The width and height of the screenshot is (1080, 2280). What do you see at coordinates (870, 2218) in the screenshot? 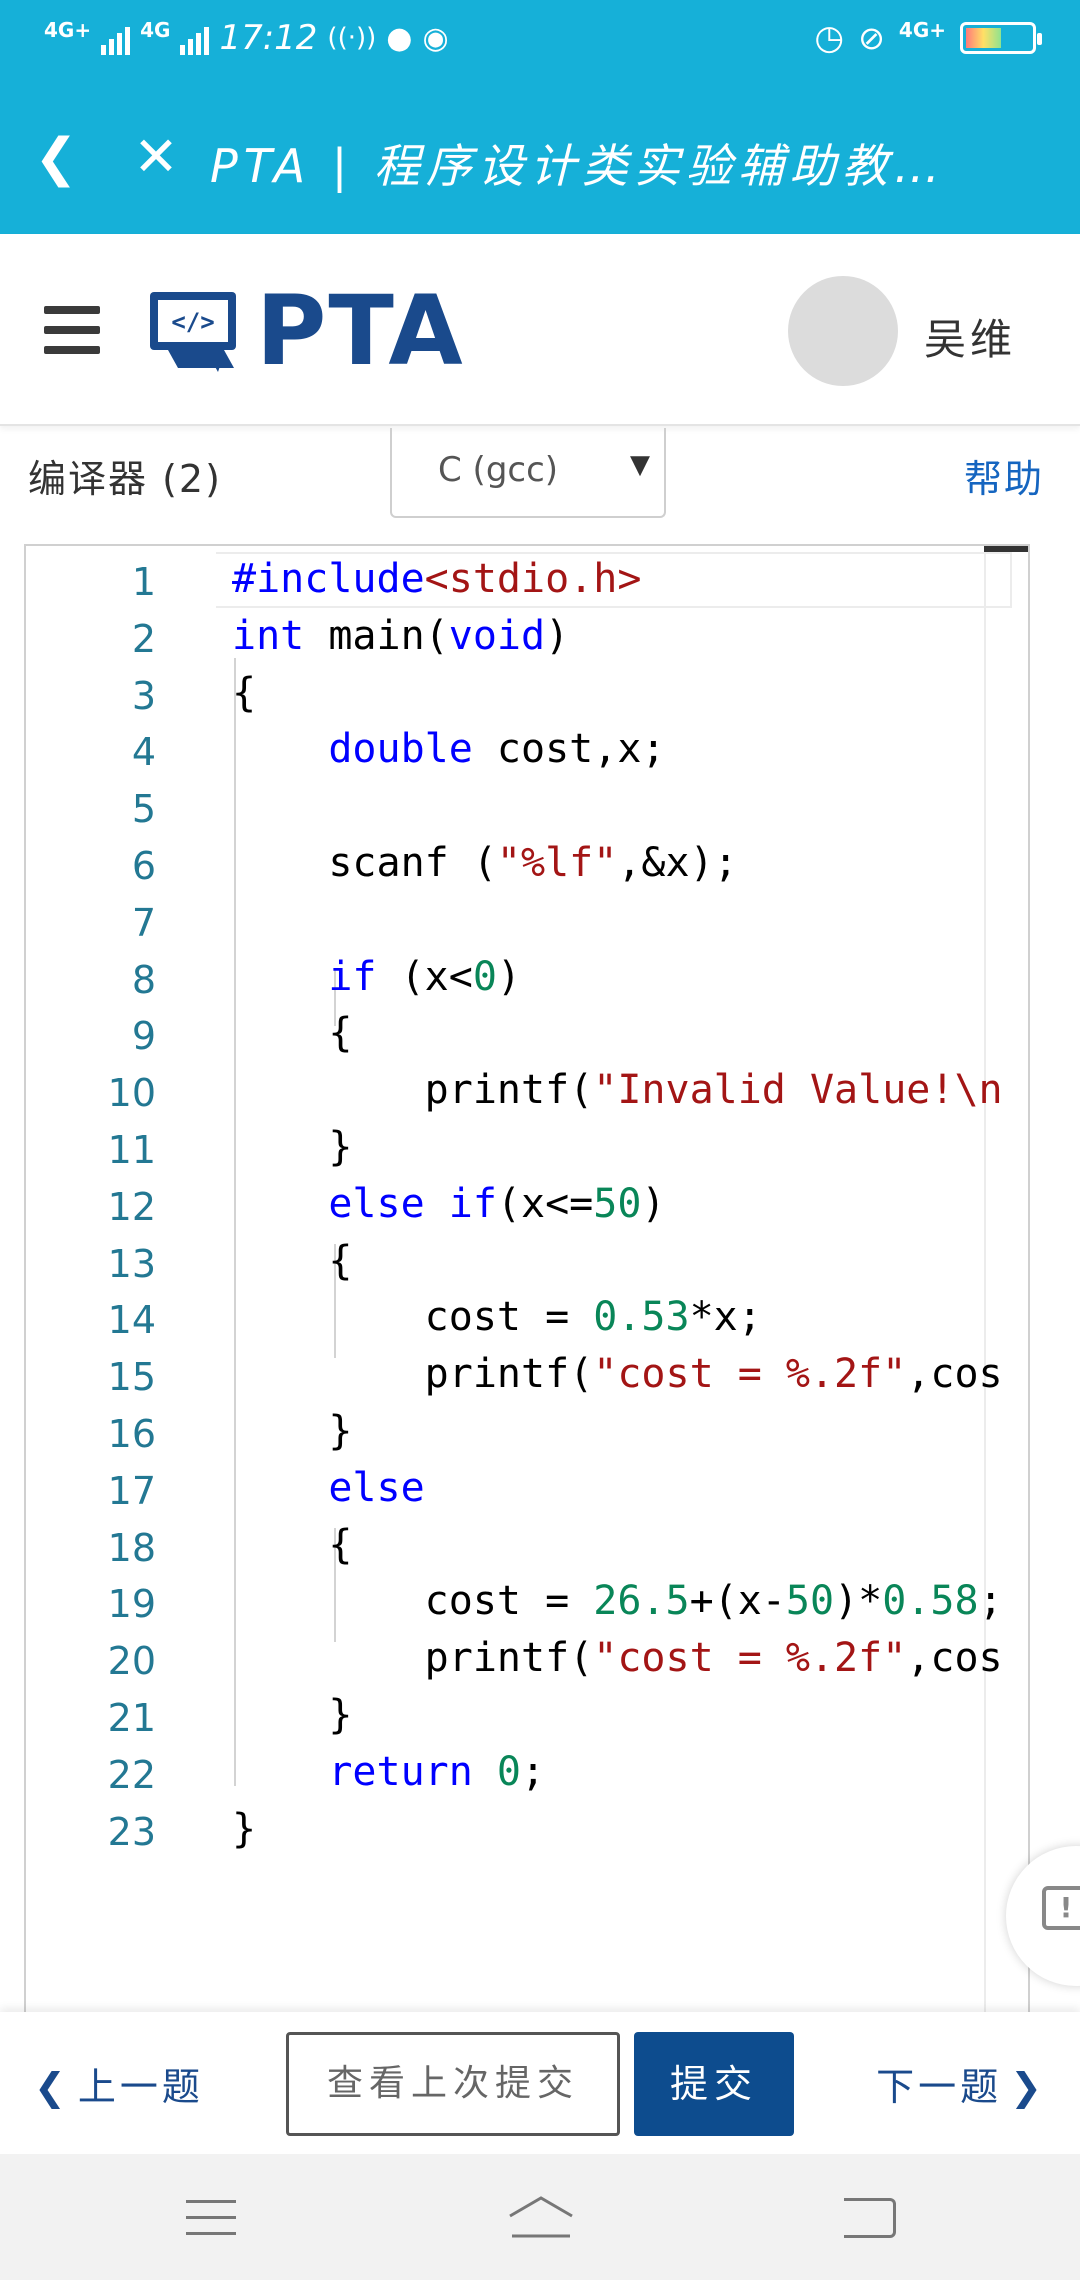
I see `back-nav-icon` at bounding box center [870, 2218].